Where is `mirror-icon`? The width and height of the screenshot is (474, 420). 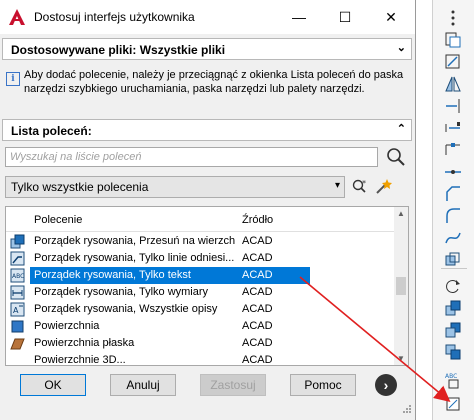 mirror-icon is located at coordinates (453, 84).